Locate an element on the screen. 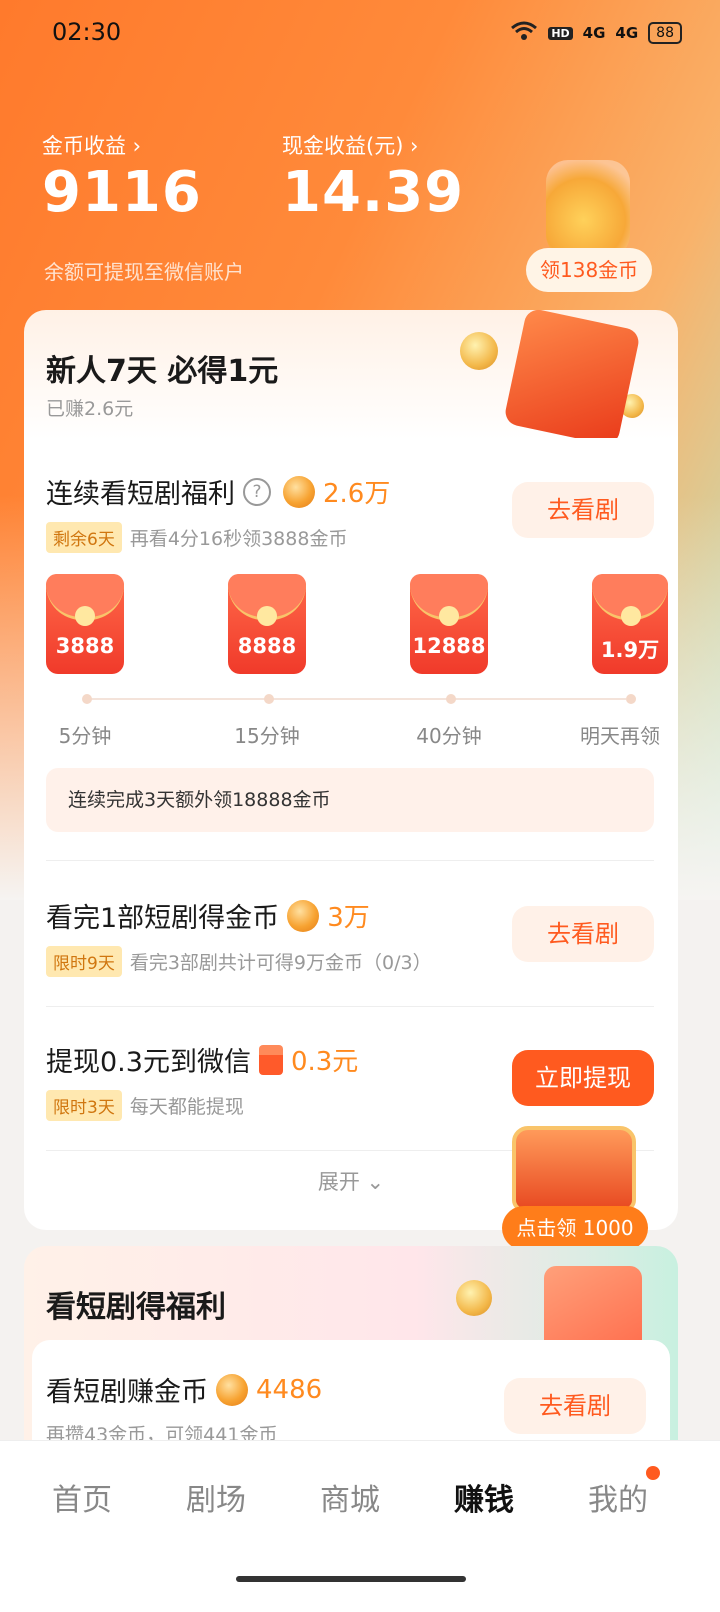 Image resolution: width=720 pixels, height=1612 pixels. task-streak-desc-text: 再看4分16秒领3888金币 is located at coordinates (238, 539).